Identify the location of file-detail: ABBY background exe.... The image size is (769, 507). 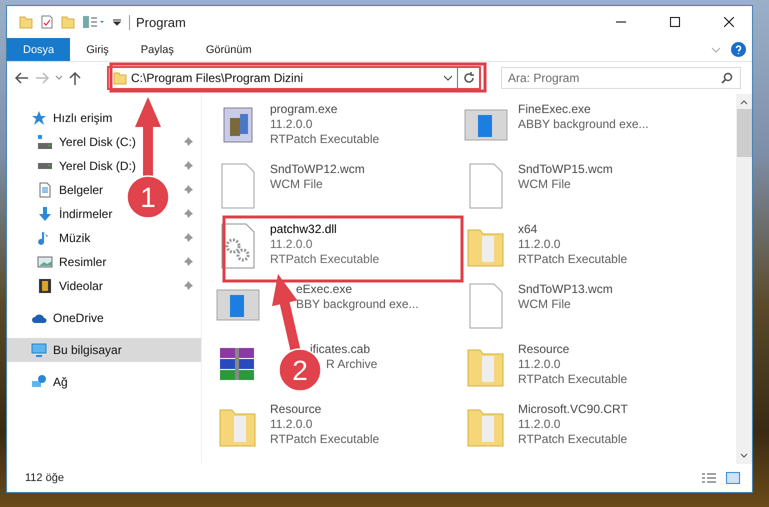
(583, 124).